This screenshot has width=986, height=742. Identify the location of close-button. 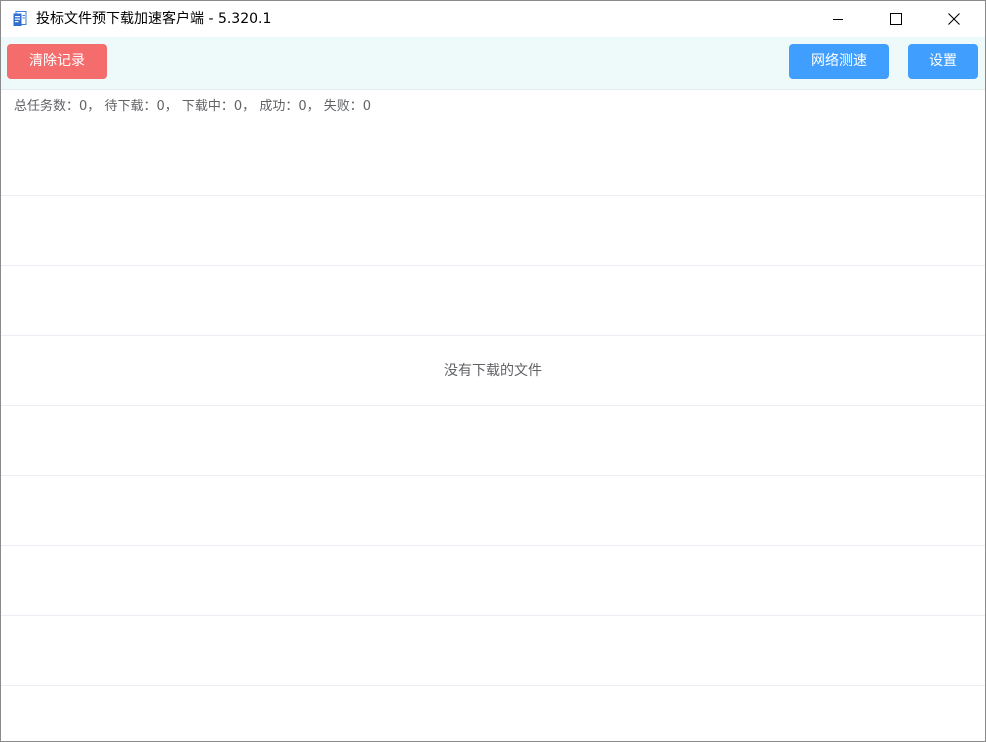
(954, 19).